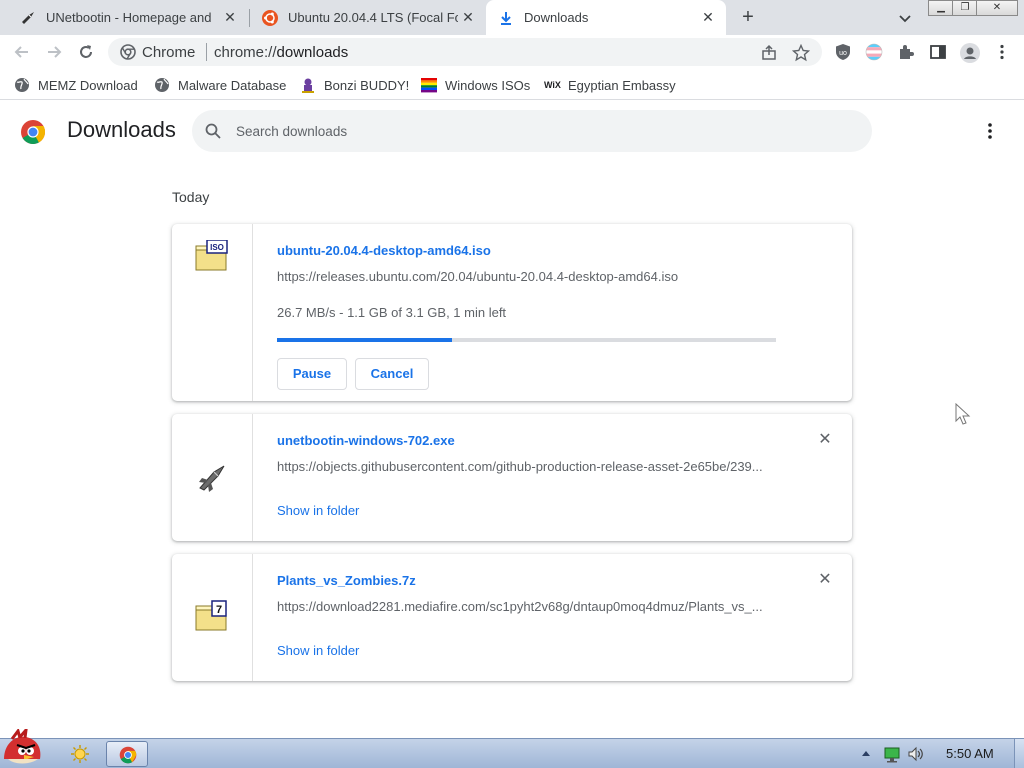 The image size is (1024, 768). I want to click on search-downloads-box, so click(532, 131).